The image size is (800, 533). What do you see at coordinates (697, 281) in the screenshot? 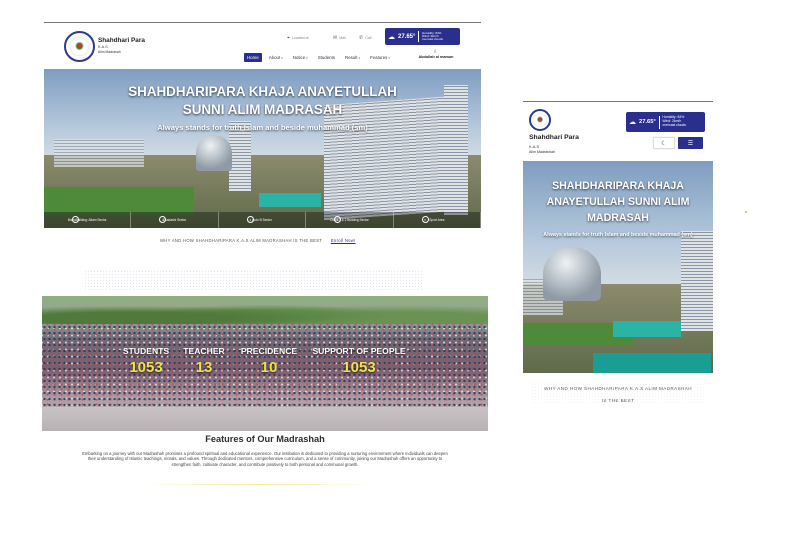
I see `hero-building-right` at bounding box center [697, 281].